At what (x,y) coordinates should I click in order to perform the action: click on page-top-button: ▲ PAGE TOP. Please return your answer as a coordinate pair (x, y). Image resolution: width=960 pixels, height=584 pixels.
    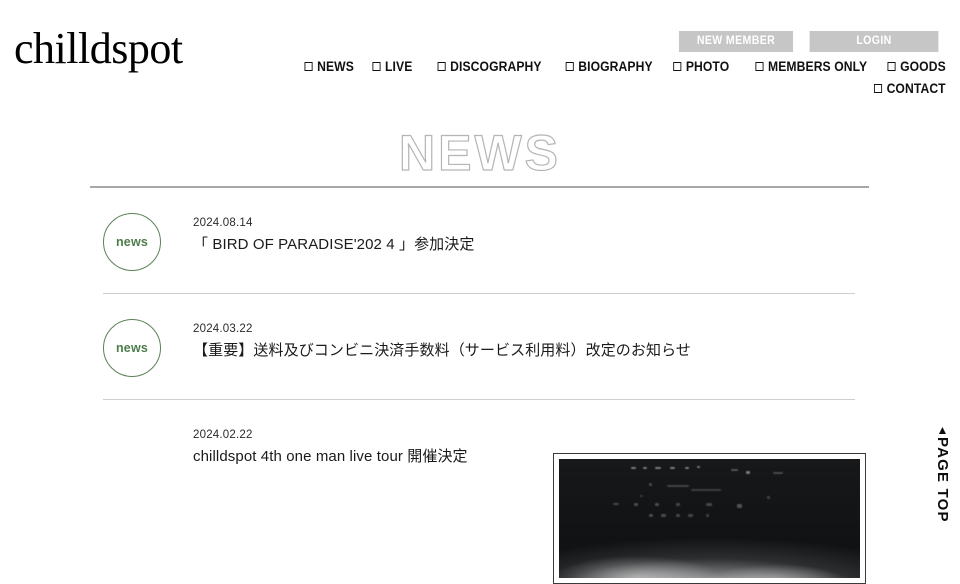
    Looking at the image, I should click on (942, 473).